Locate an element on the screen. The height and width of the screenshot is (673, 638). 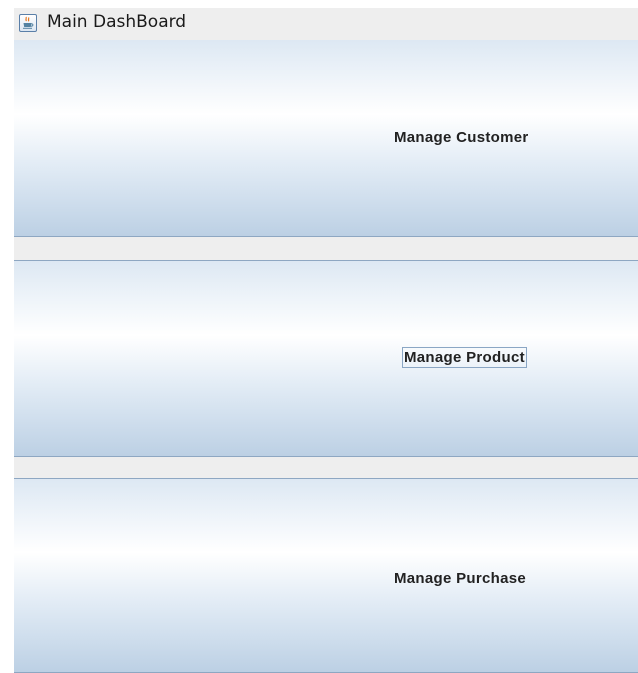
java-coffee-cup-icon is located at coordinates (28, 23).